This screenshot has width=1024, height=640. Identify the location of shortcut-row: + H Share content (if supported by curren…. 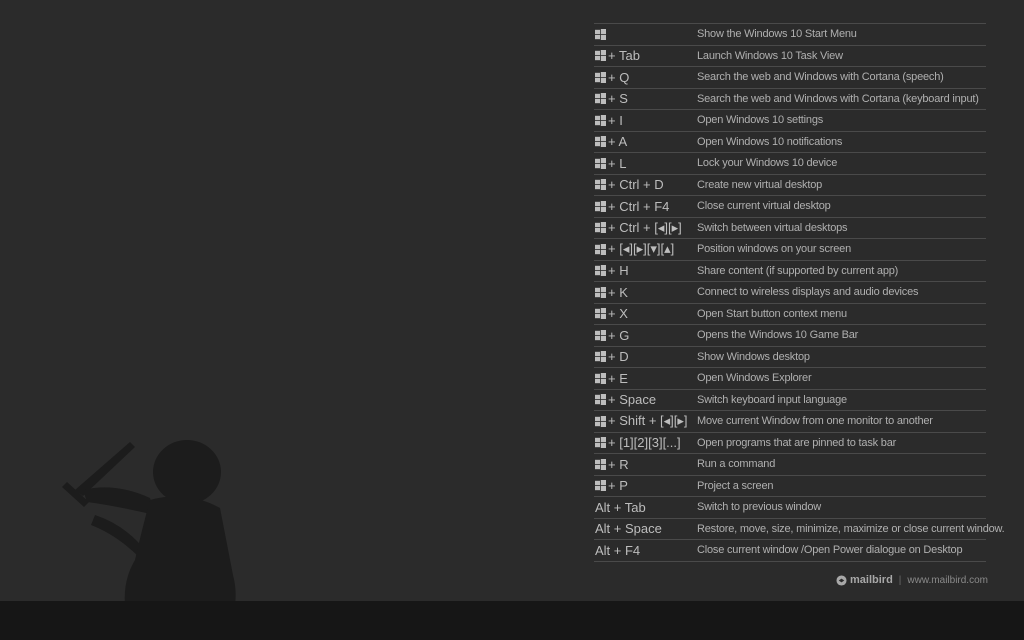
(790, 271).